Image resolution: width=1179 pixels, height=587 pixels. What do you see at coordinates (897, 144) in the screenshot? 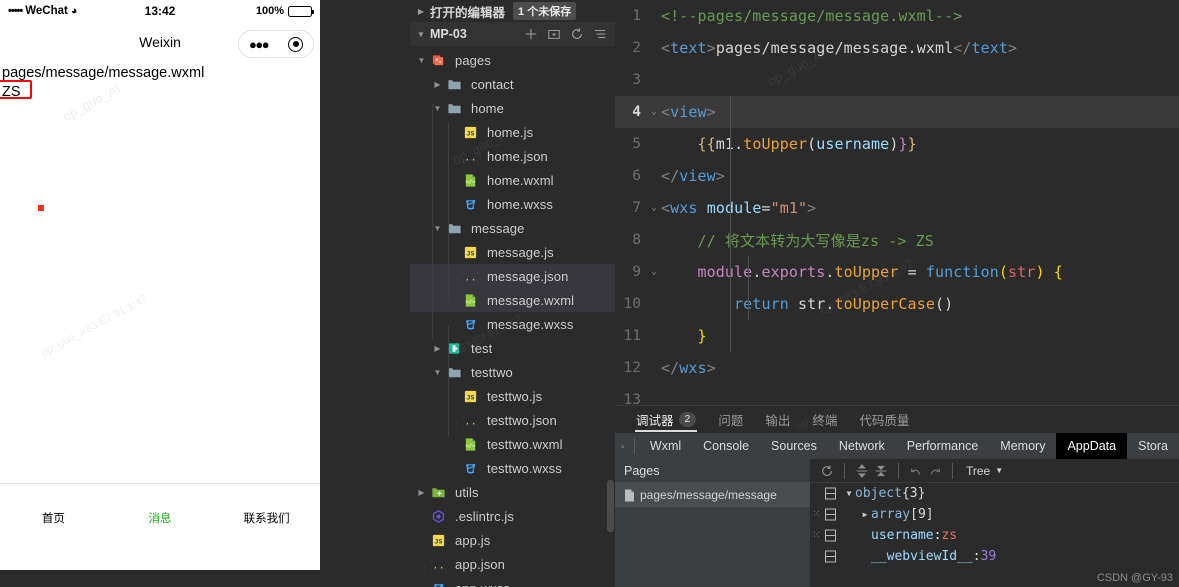
I see `code-line-5: 5 {{m1.toUpper(username)}}` at bounding box center [897, 144].